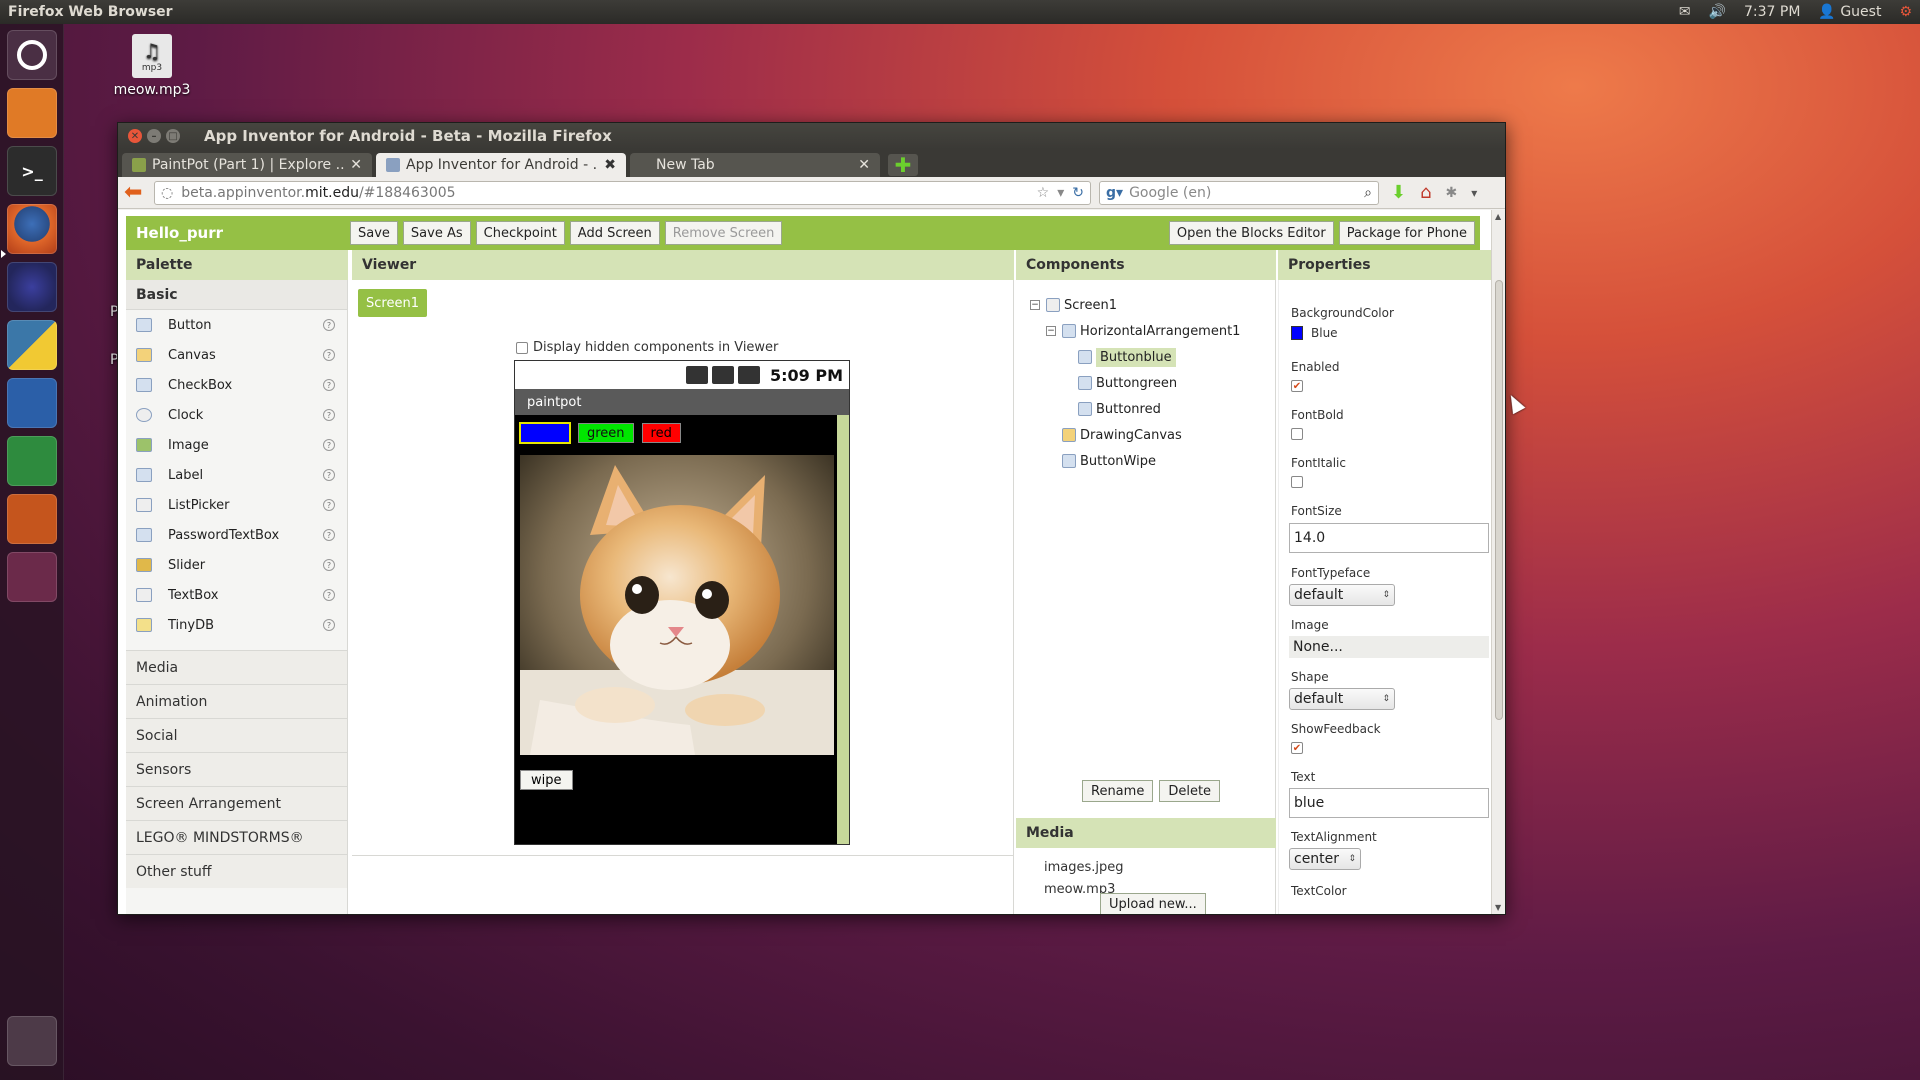 Image resolution: width=1920 pixels, height=1080 pixels. What do you see at coordinates (236, 295) in the screenshot?
I see `palette-category-basic: Basic` at bounding box center [236, 295].